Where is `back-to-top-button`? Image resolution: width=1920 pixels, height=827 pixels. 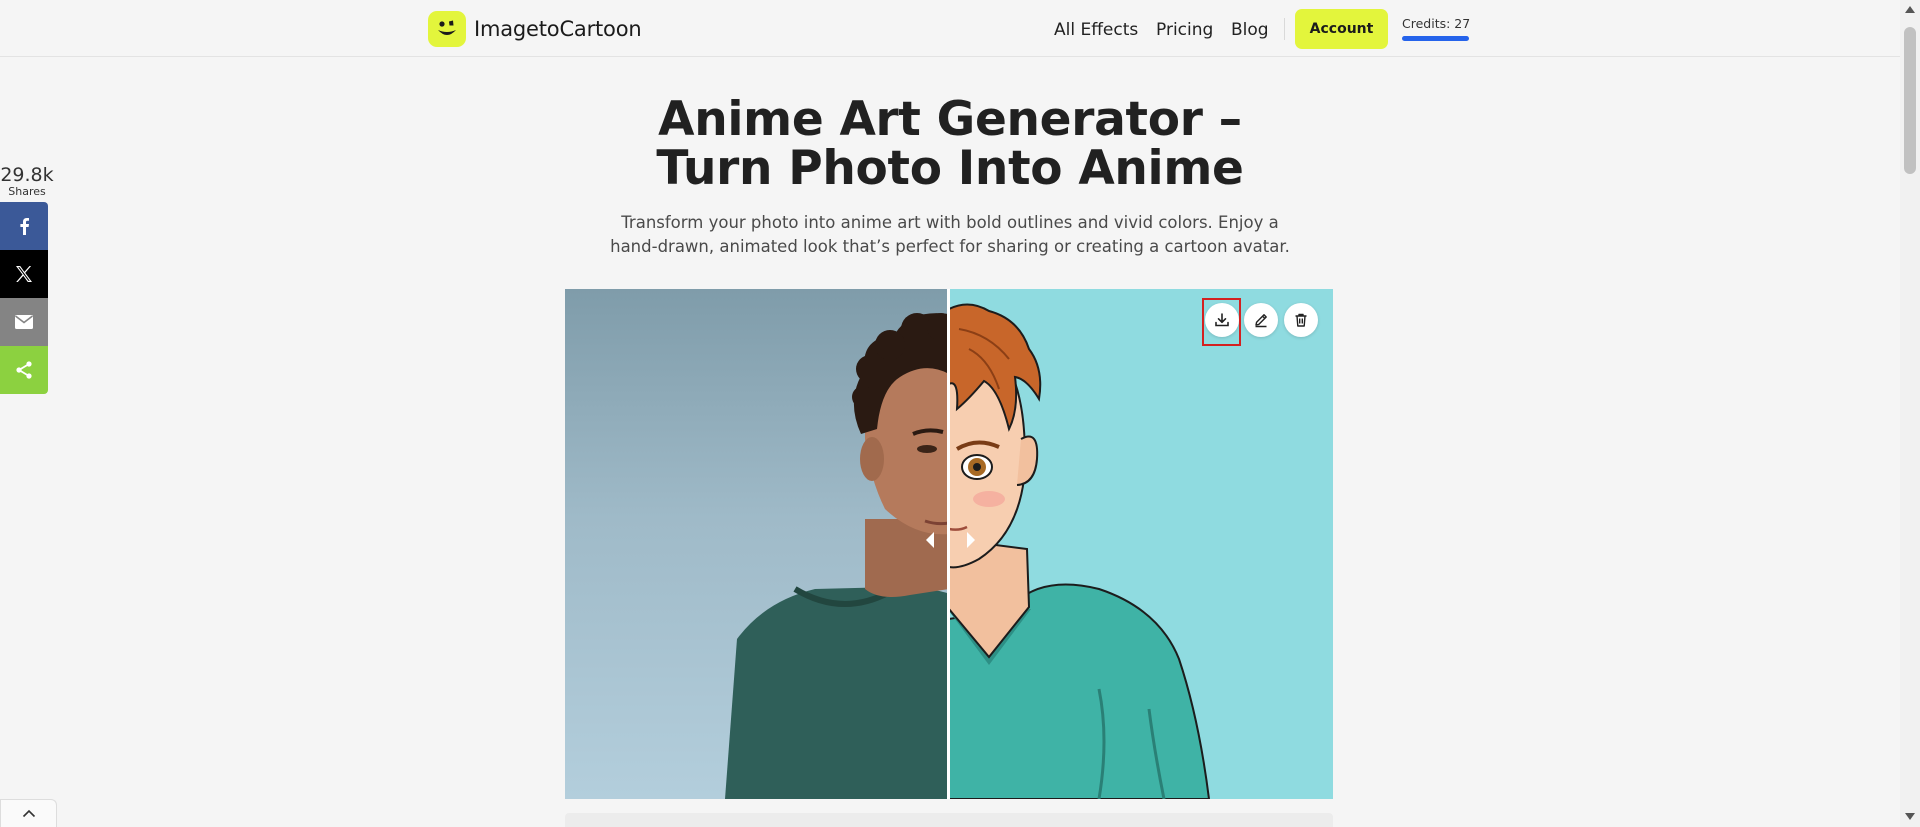
back-to-top-button is located at coordinates (28, 813).